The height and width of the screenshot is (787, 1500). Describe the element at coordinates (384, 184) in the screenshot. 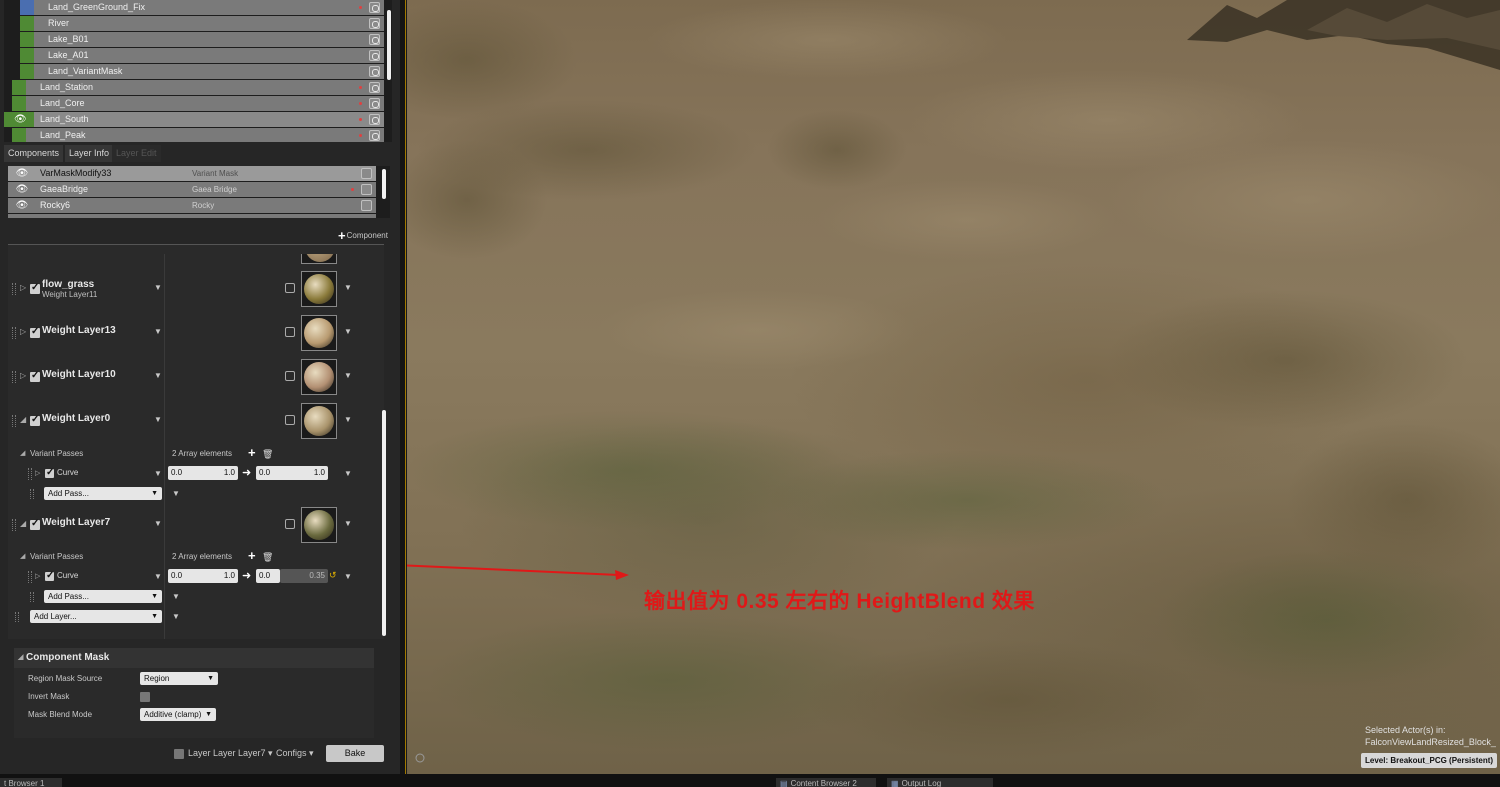

I see `component-list-scrollbar` at that location.